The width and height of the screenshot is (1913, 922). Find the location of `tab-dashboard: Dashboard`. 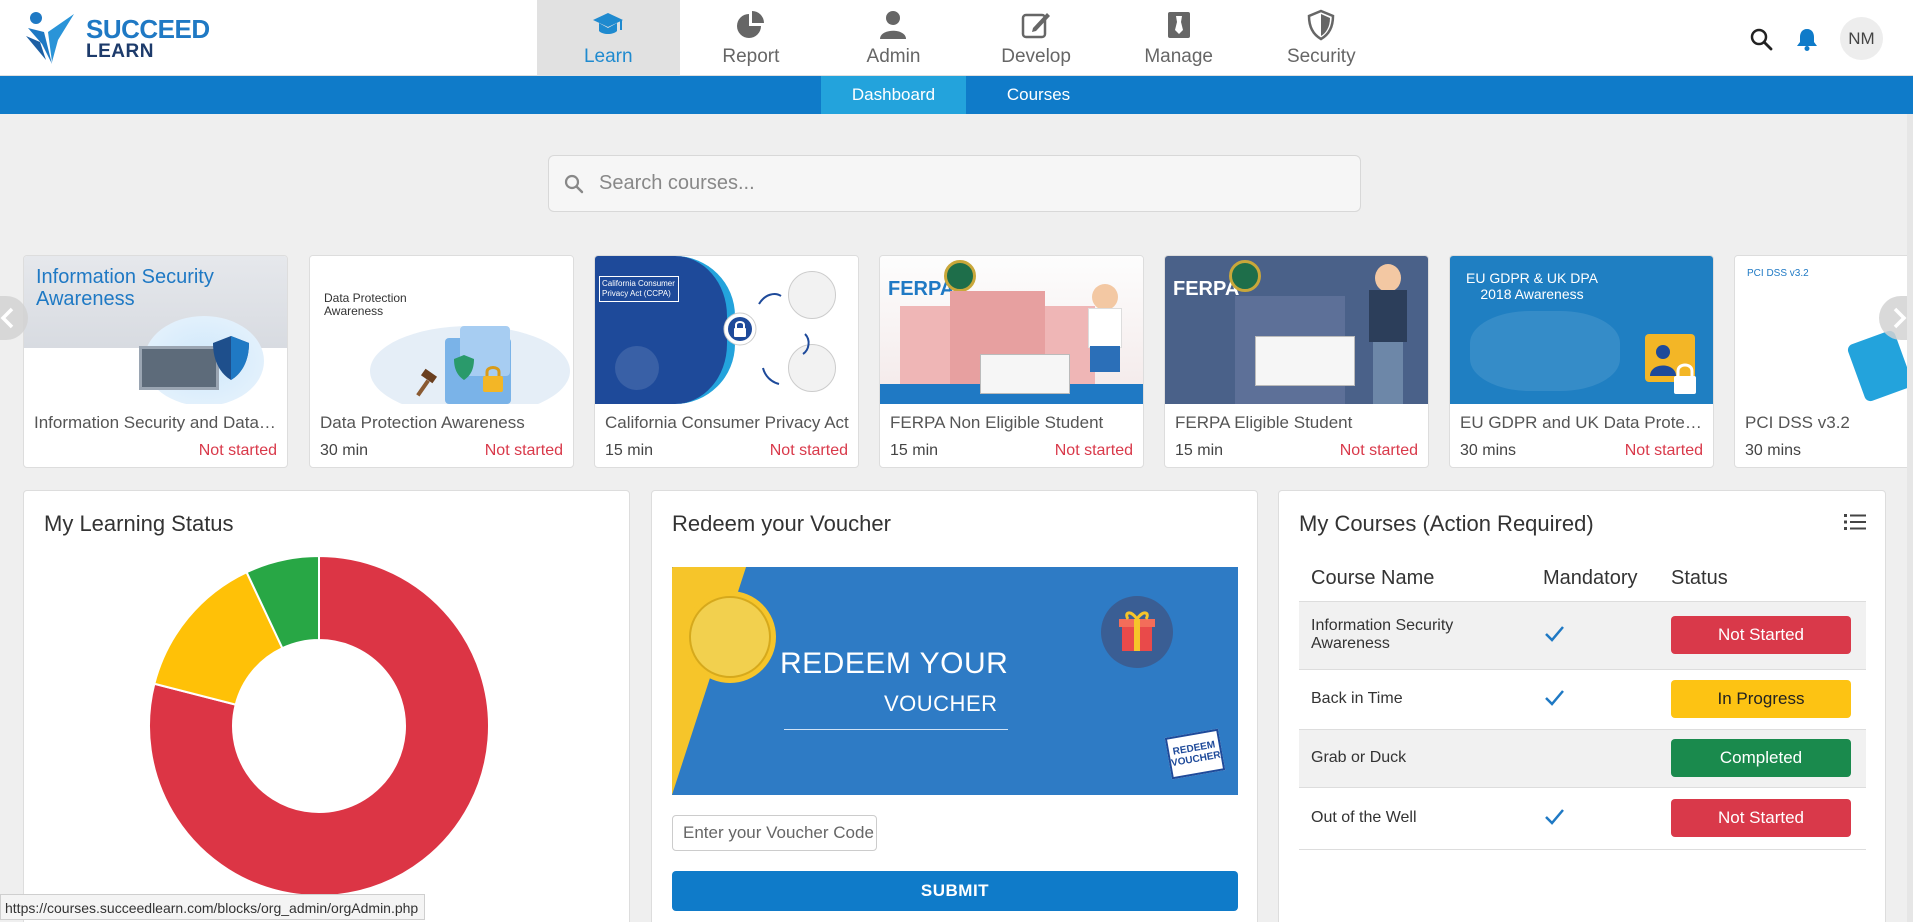

tab-dashboard: Dashboard is located at coordinates (893, 95).